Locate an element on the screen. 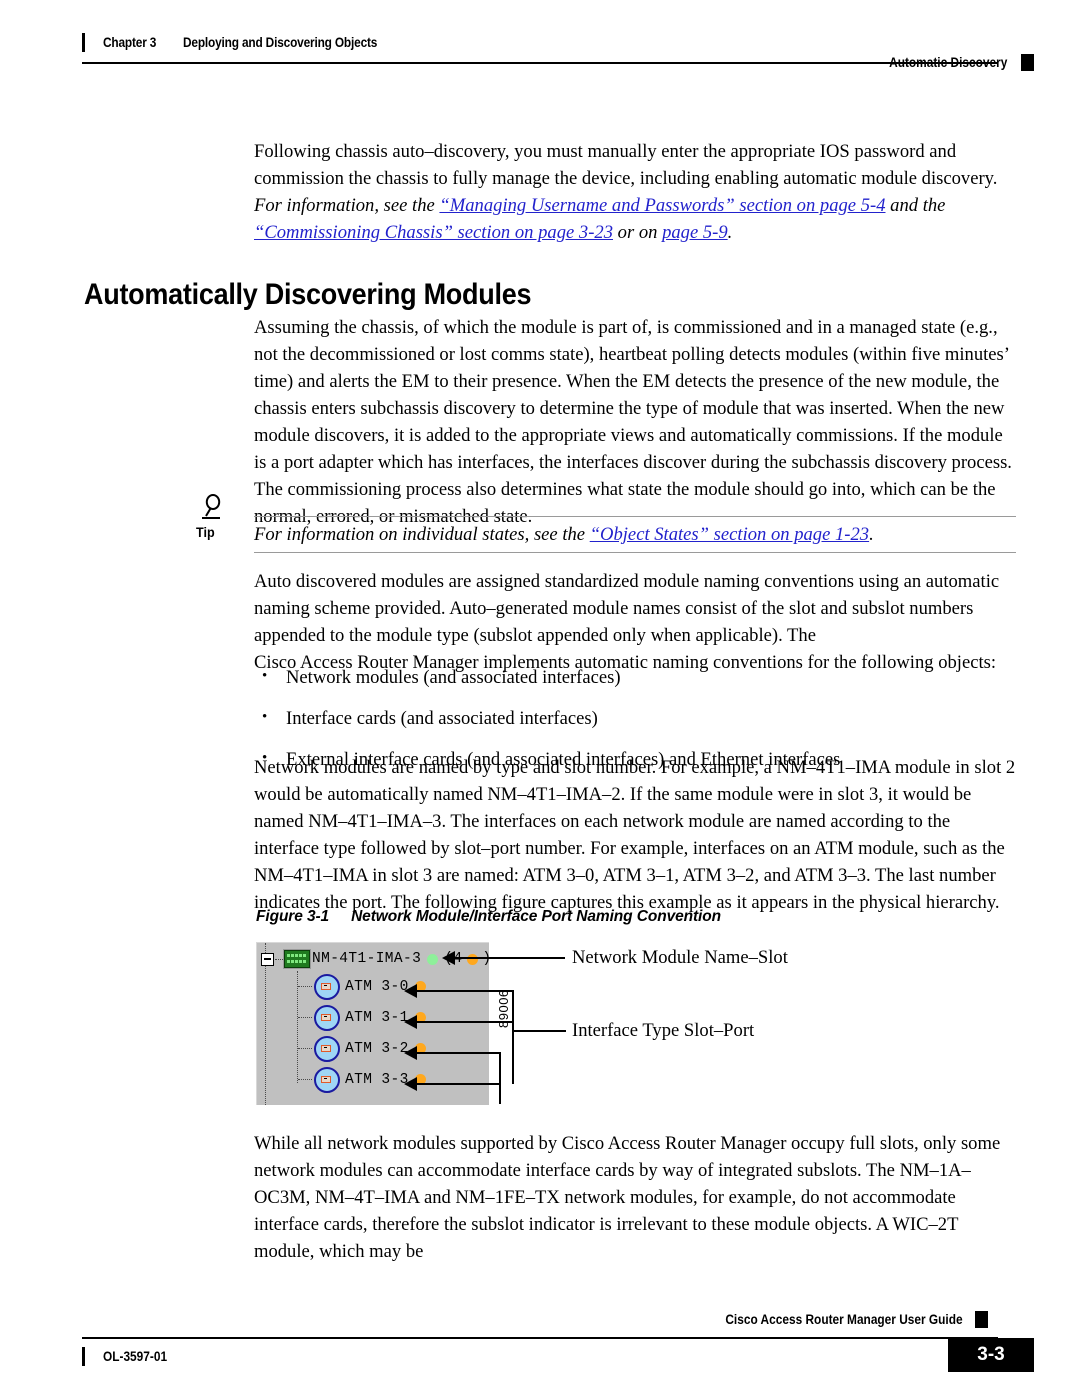 This screenshot has width=1080, height=1397. footer-right-block is located at coordinates (981, 1319).